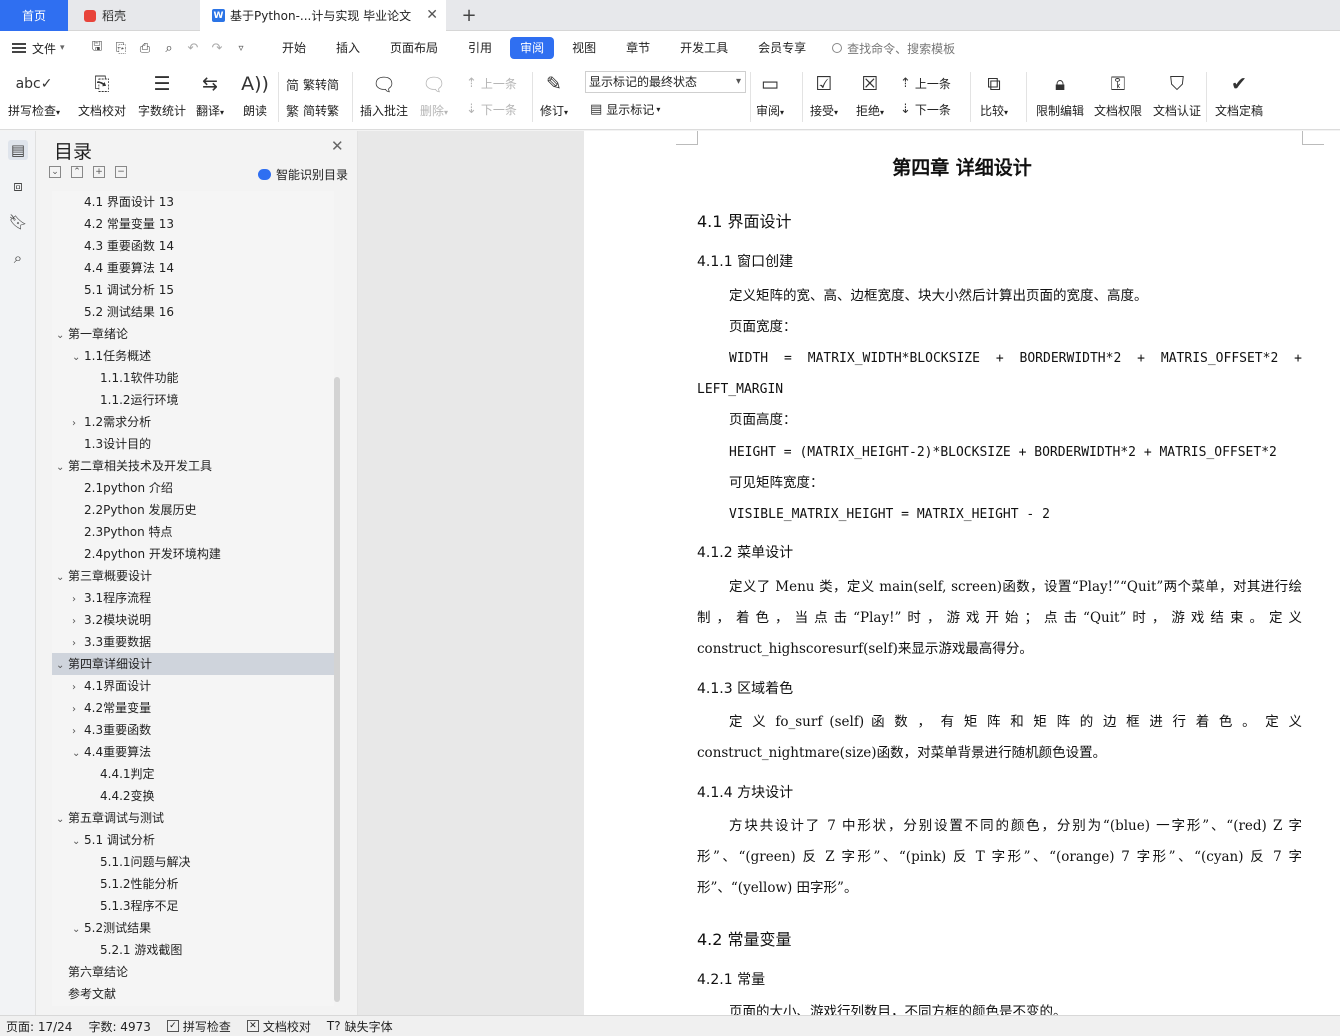  What do you see at coordinates (40, 48) in the screenshot?
I see `file-menu: 文件 ▾` at bounding box center [40, 48].